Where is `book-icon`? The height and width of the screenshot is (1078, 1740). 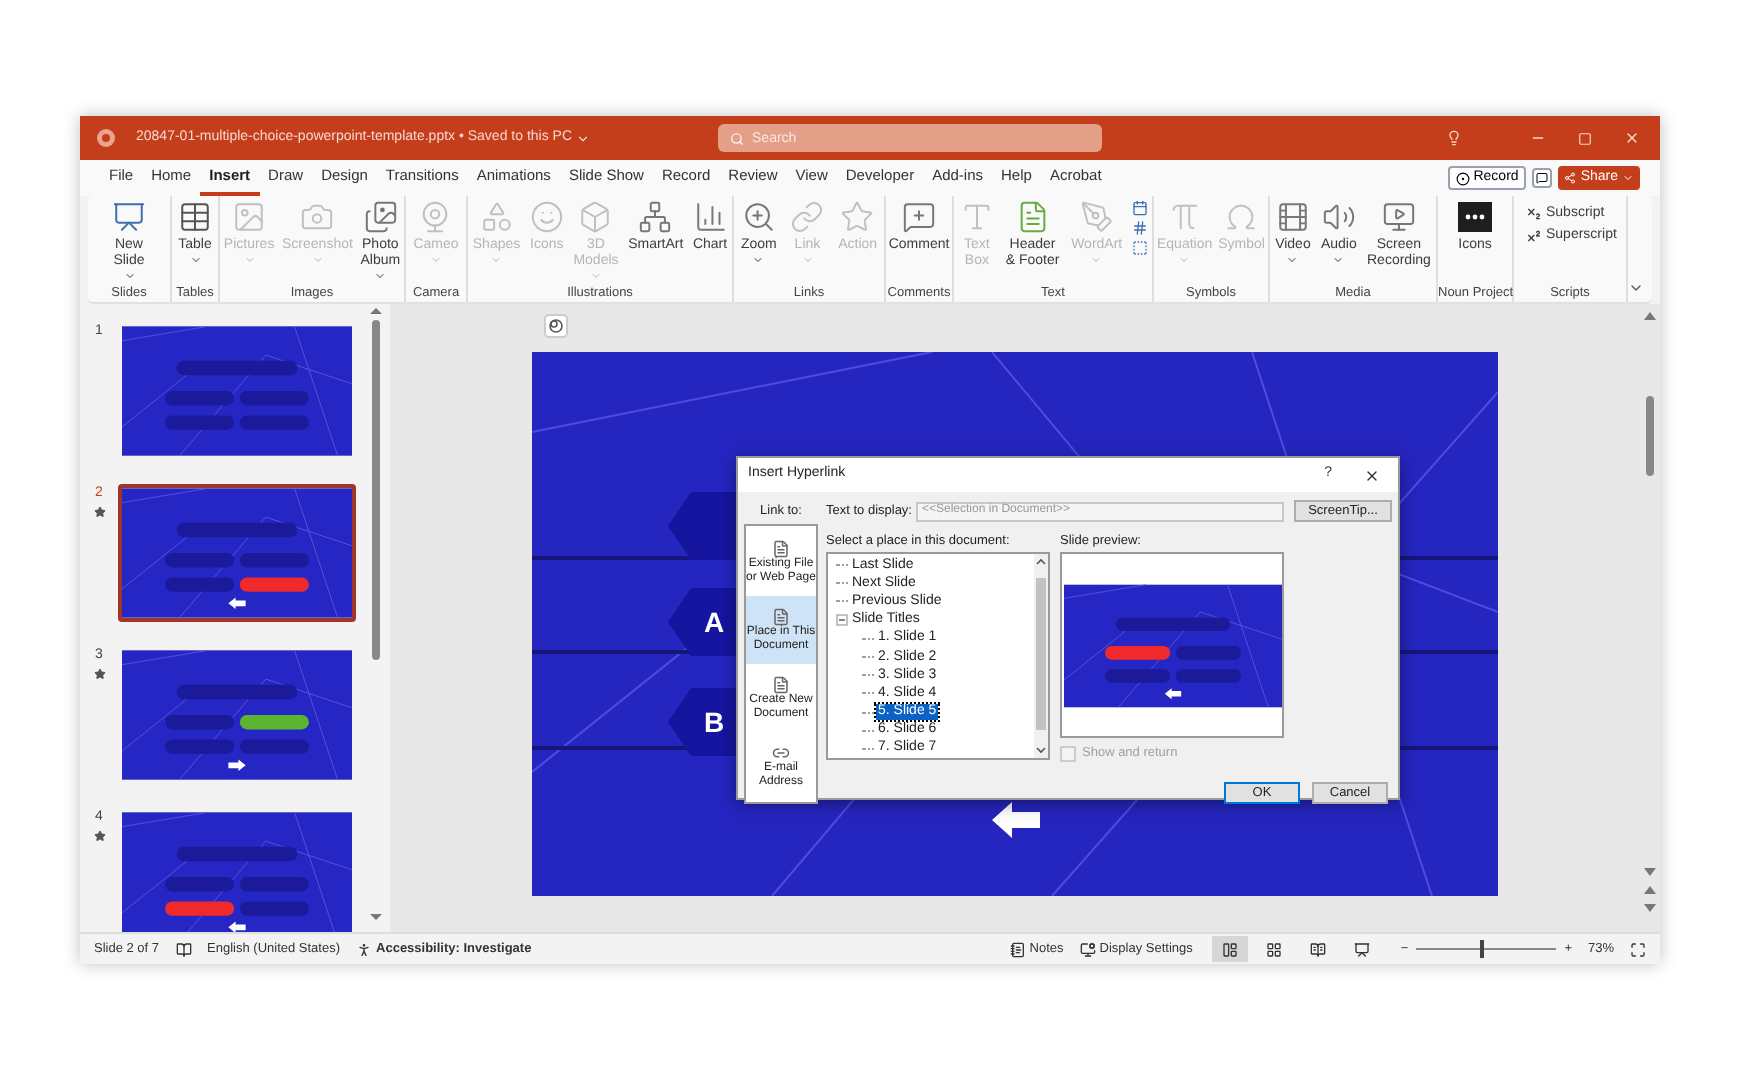 book-icon is located at coordinates (183, 949).